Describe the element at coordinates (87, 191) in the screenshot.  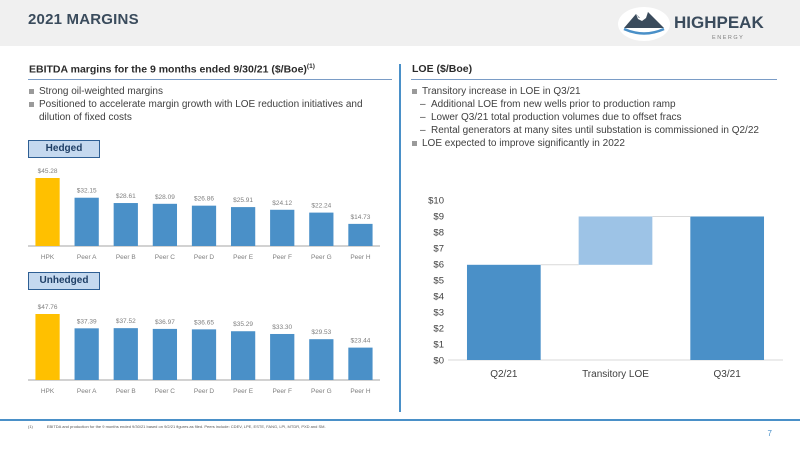
I see `bar-value-label: $32.15` at that location.